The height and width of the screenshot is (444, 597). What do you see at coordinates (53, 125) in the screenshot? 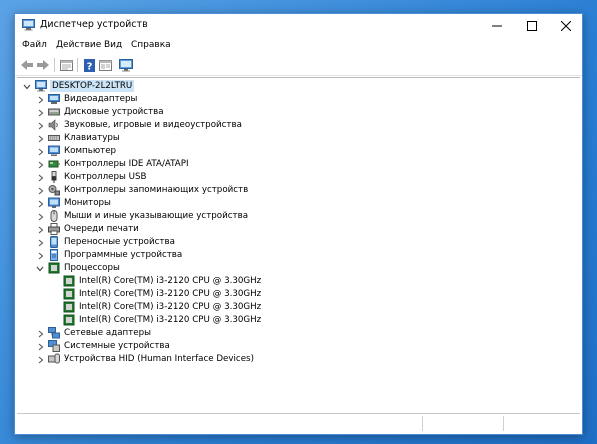
I see `sound-icon` at bounding box center [53, 125].